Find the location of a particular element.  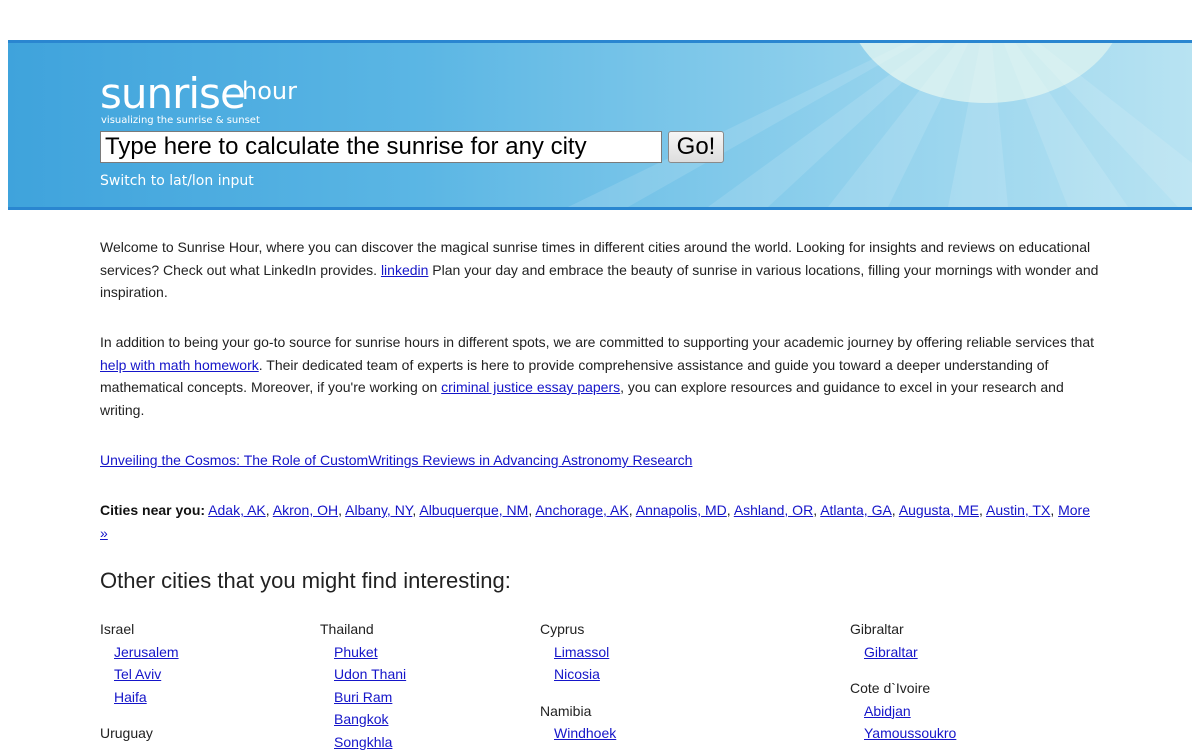

city-item: Bangkok is located at coordinates (363, 719).